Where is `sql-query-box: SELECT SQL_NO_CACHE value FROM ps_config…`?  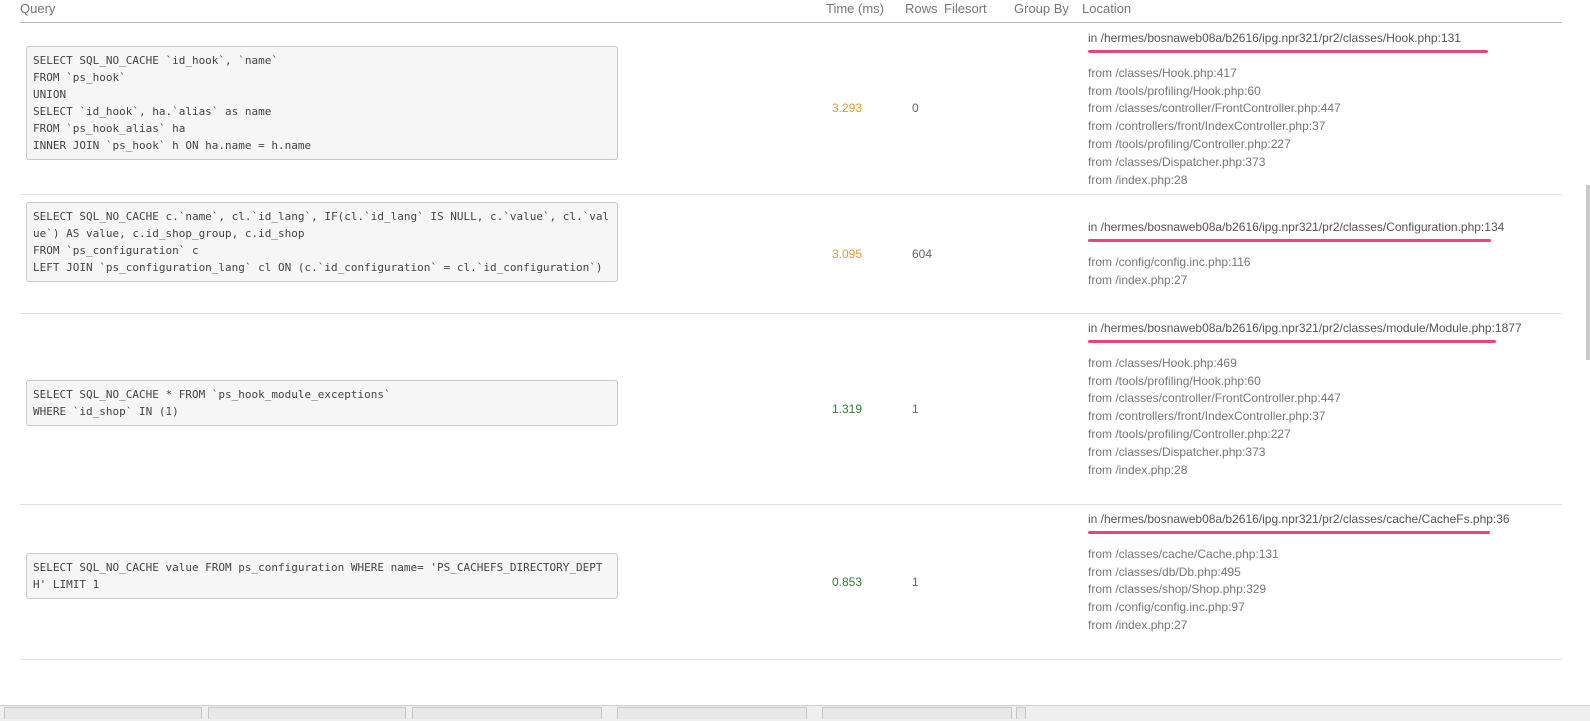
sql-query-box: SELECT SQL_NO_CACHE value FROM ps_config… is located at coordinates (322, 576).